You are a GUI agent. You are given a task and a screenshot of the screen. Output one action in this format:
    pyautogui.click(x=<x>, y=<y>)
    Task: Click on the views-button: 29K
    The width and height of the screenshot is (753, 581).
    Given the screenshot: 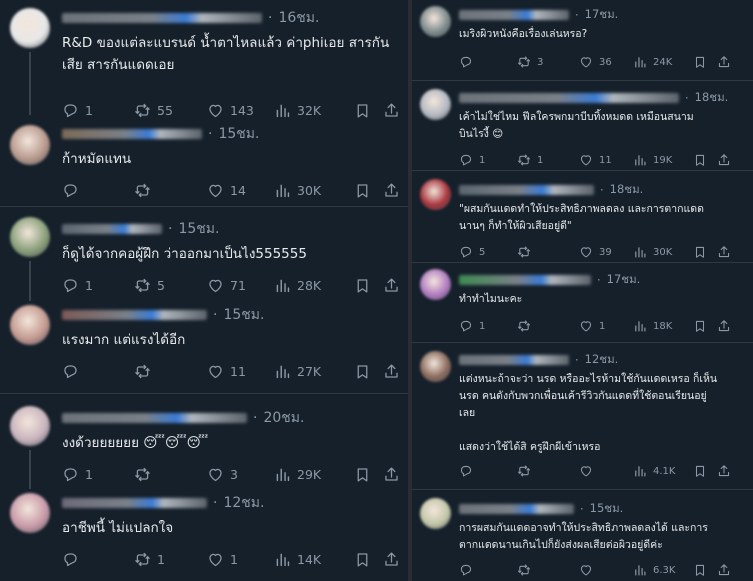 What is the action you would take?
    pyautogui.click(x=314, y=474)
    